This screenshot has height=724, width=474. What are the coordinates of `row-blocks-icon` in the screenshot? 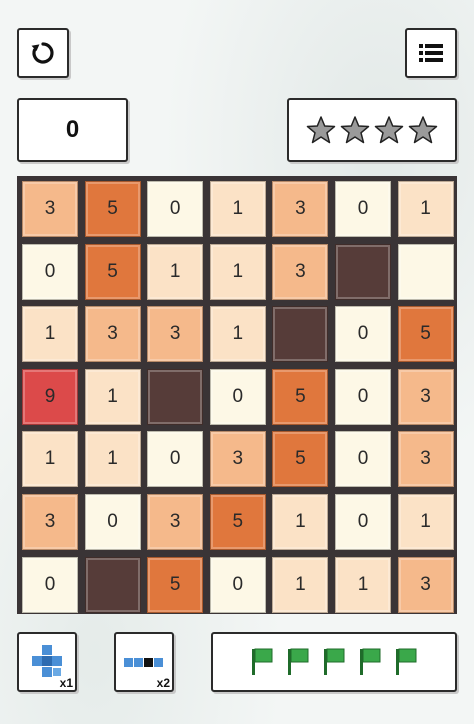 It's located at (143, 662).